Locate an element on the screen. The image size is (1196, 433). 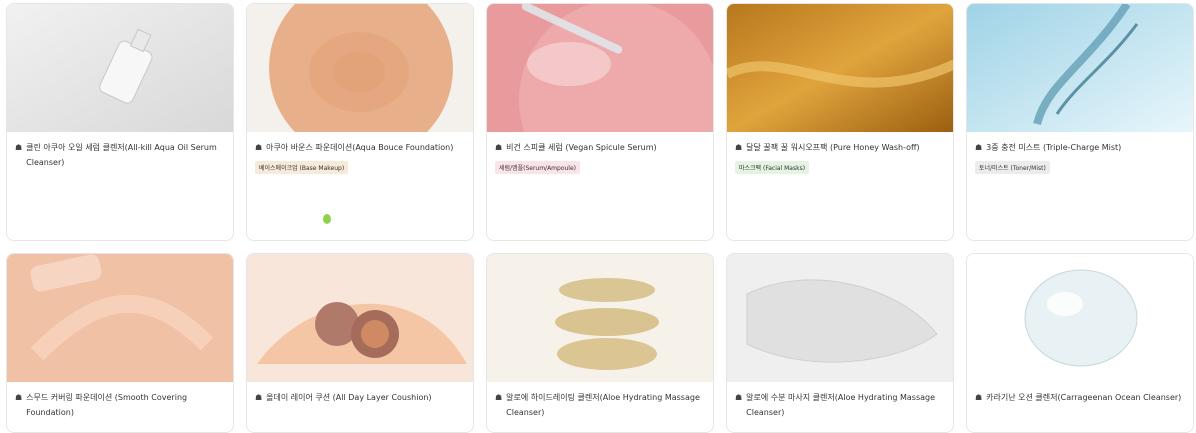
product-card: ☗ 올데이 레이어 쿠션 (All Day Layer Coushion) is located at coordinates (360, 343).